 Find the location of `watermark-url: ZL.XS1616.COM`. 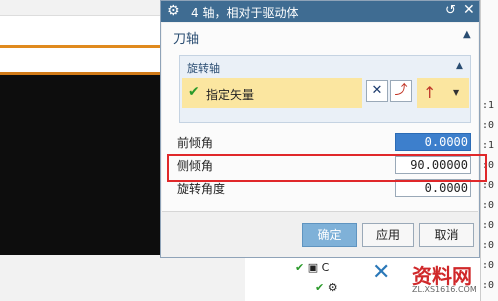

watermark-url: ZL.XS1616.COM is located at coordinates (444, 289).